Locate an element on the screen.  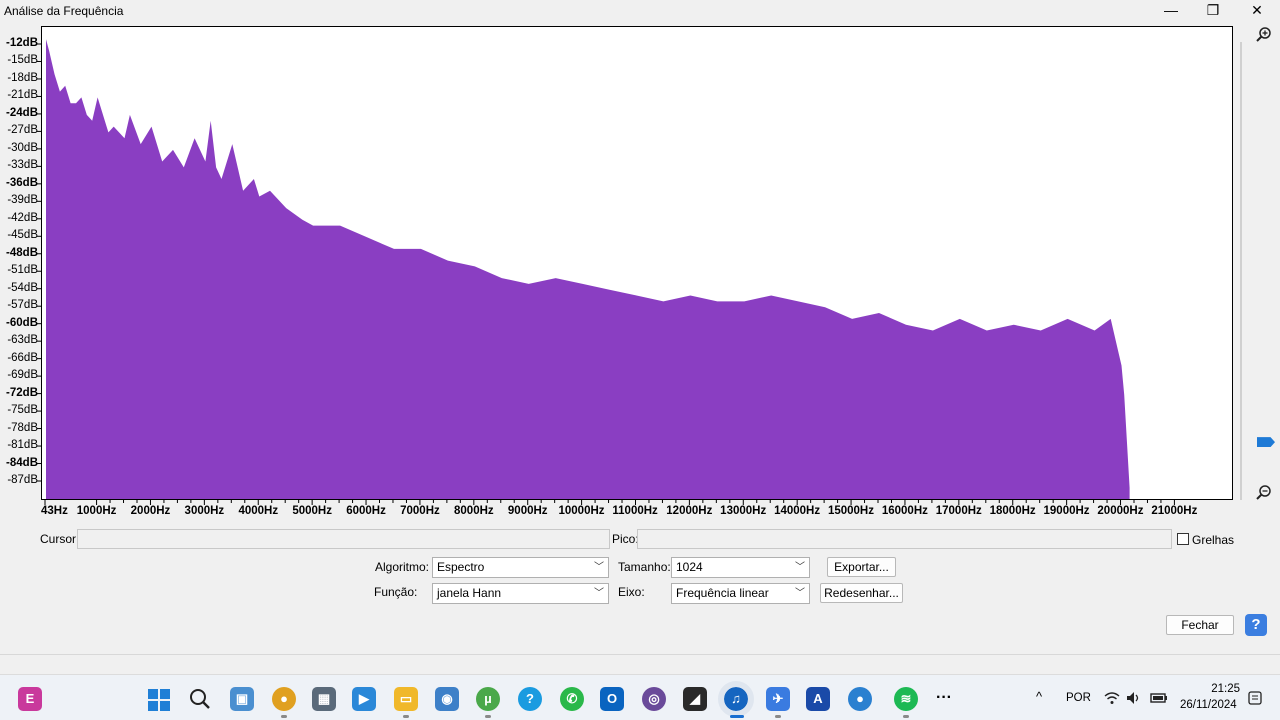
x-tick-label: 19000Hz is located at coordinates (1066, 511).